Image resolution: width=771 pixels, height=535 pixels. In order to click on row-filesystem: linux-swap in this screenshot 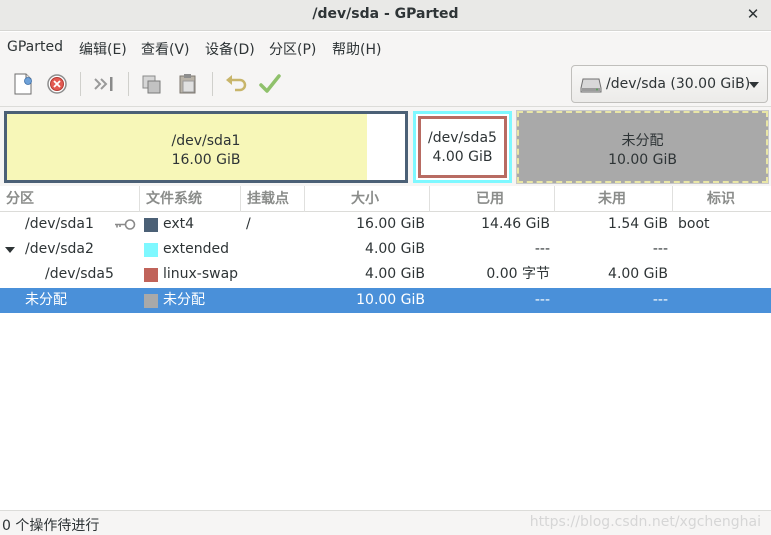, I will do `click(201, 274)`.